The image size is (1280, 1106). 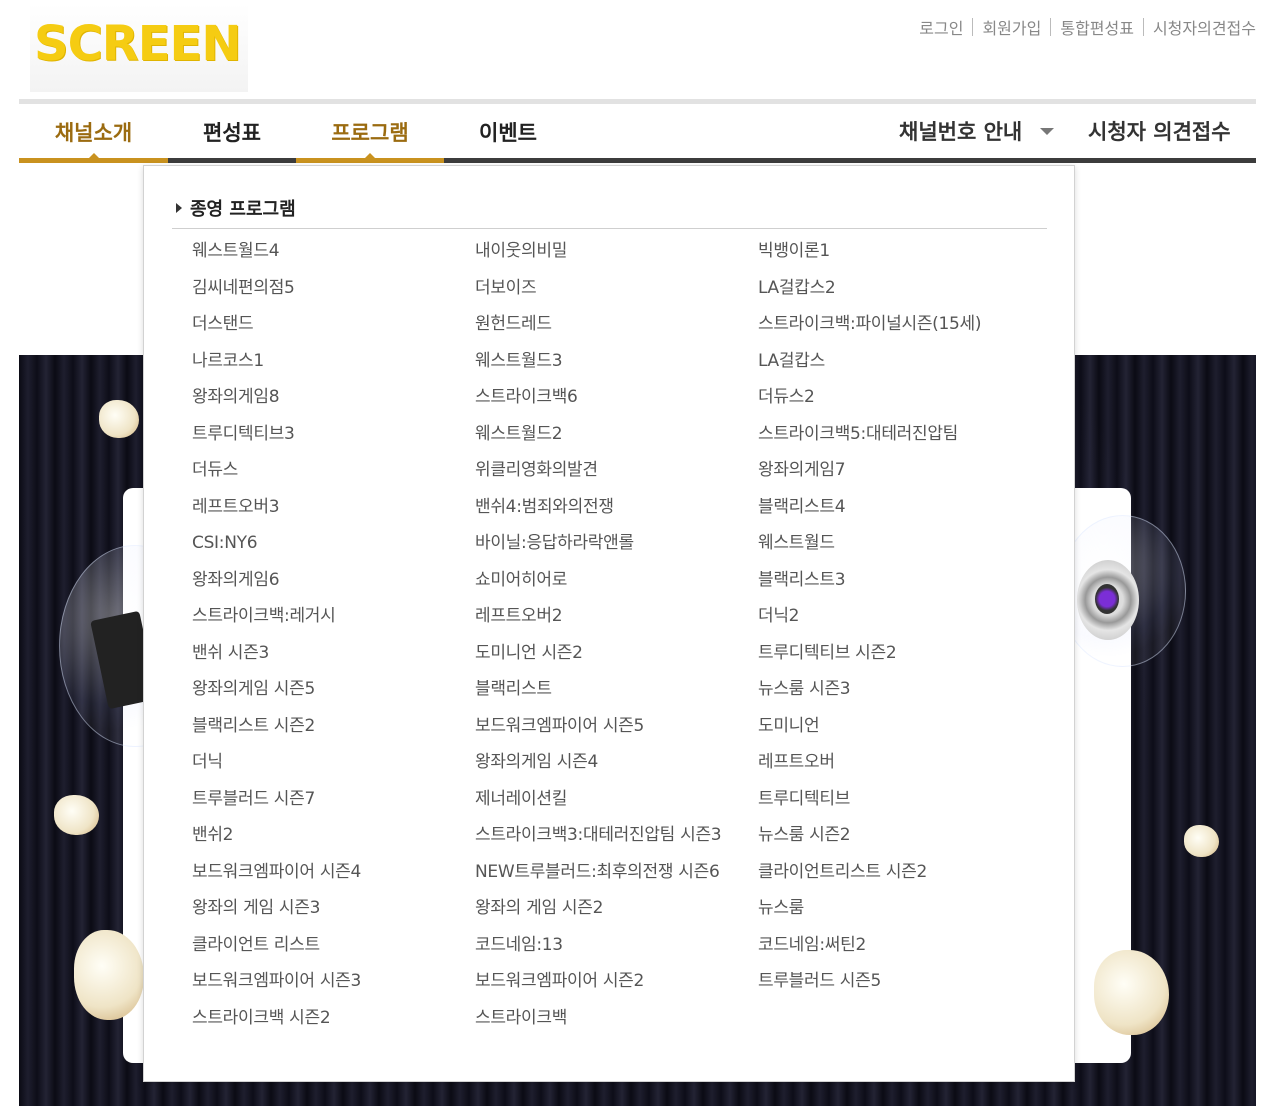 I want to click on nav-item-schedule: 편성표, so click(x=232, y=132).